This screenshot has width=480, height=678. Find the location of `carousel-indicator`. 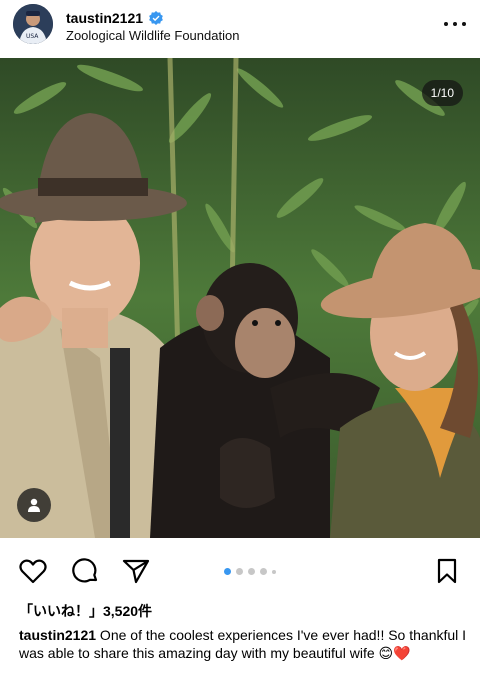

carousel-indicator is located at coordinates (250, 571).